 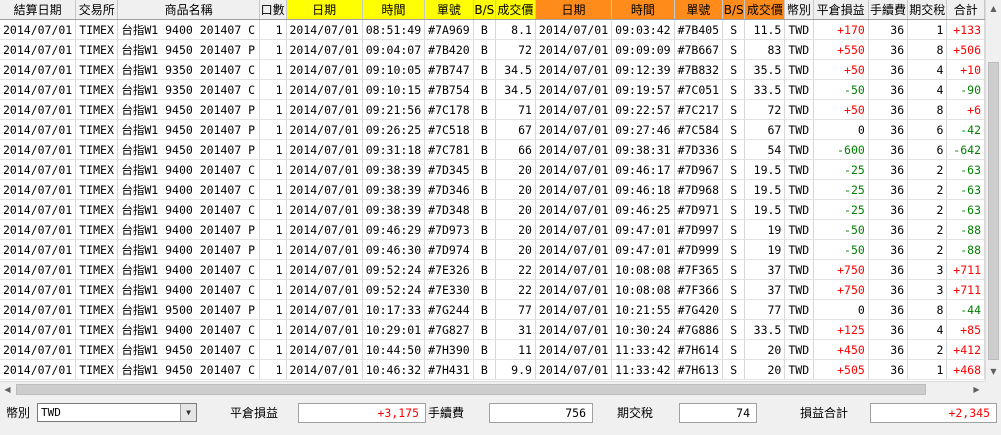 I want to click on cell-total: +711, so click(x=965, y=289).